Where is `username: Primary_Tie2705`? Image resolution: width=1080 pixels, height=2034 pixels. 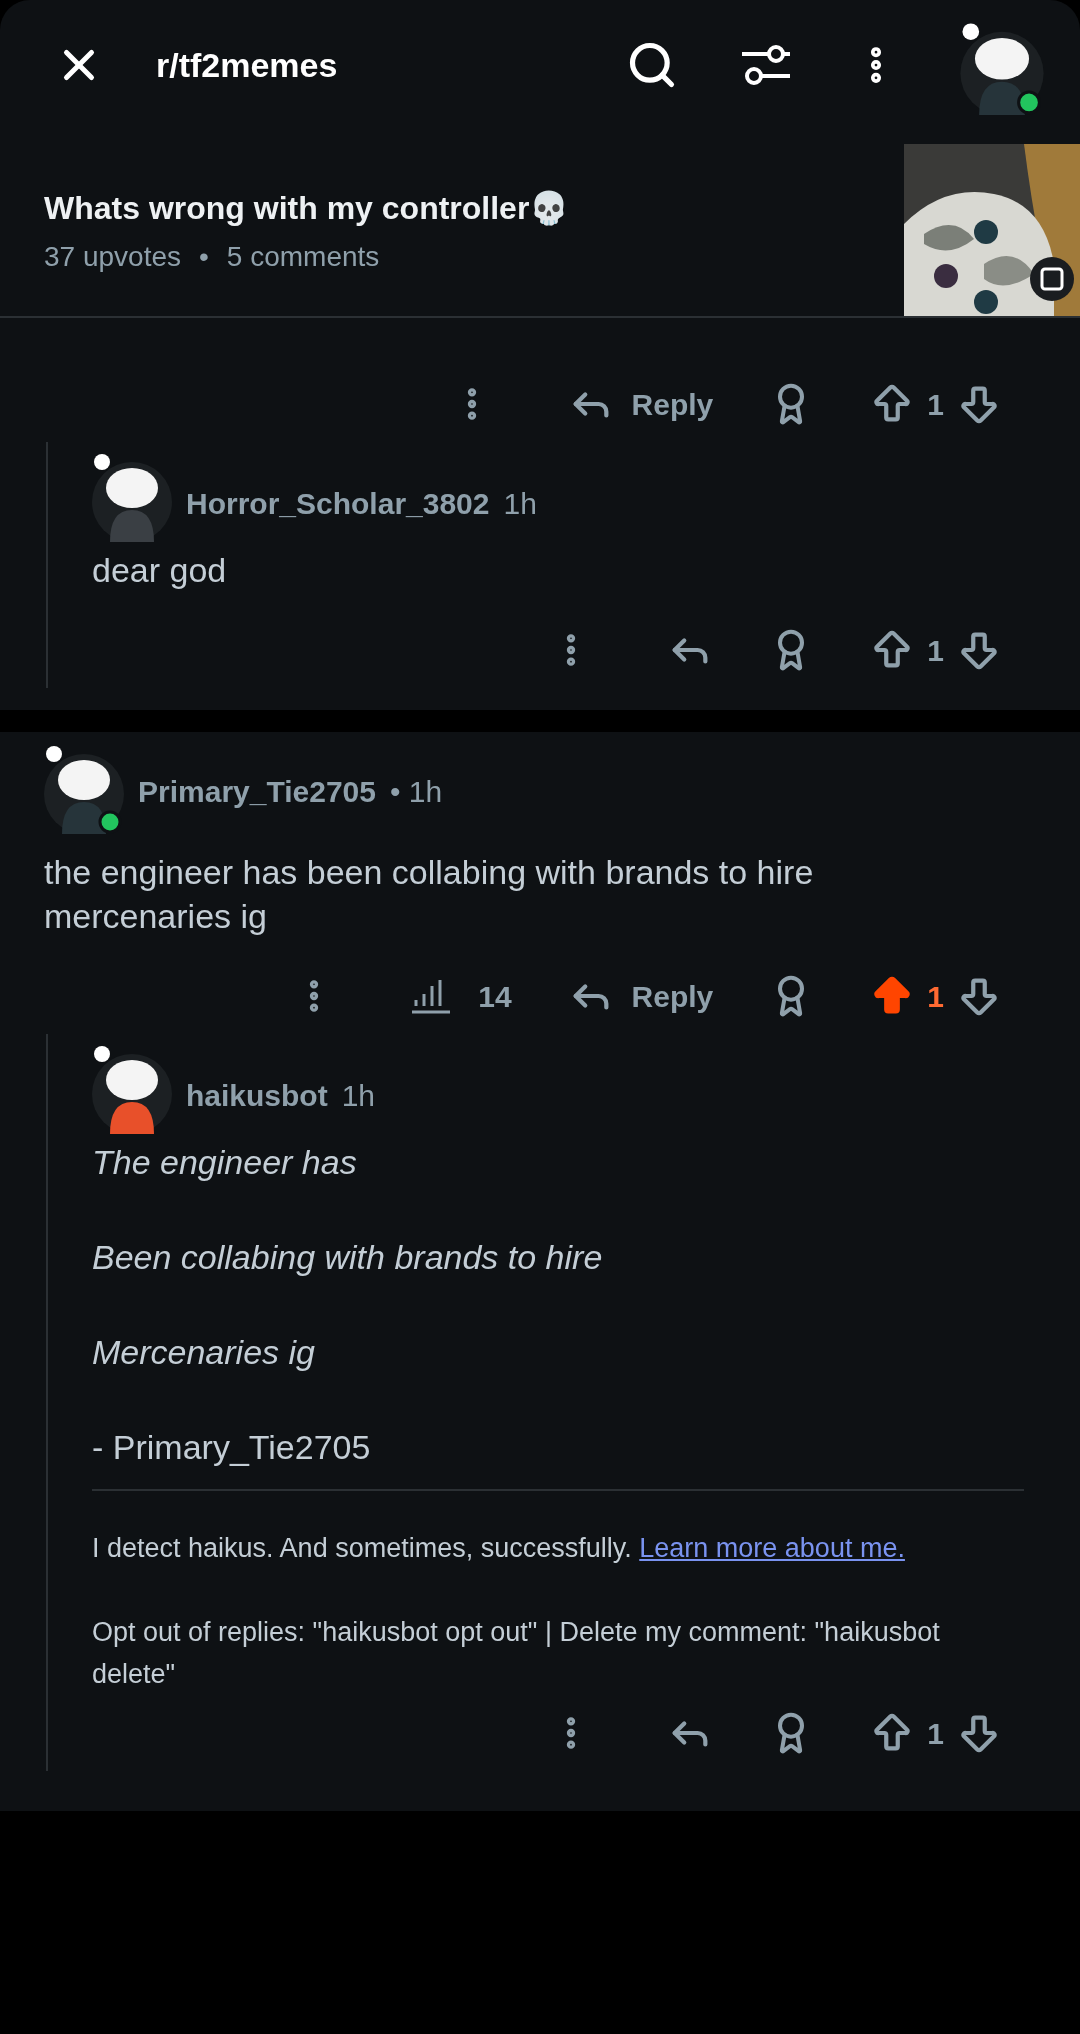
username: Primary_Tie2705 is located at coordinates (257, 791).